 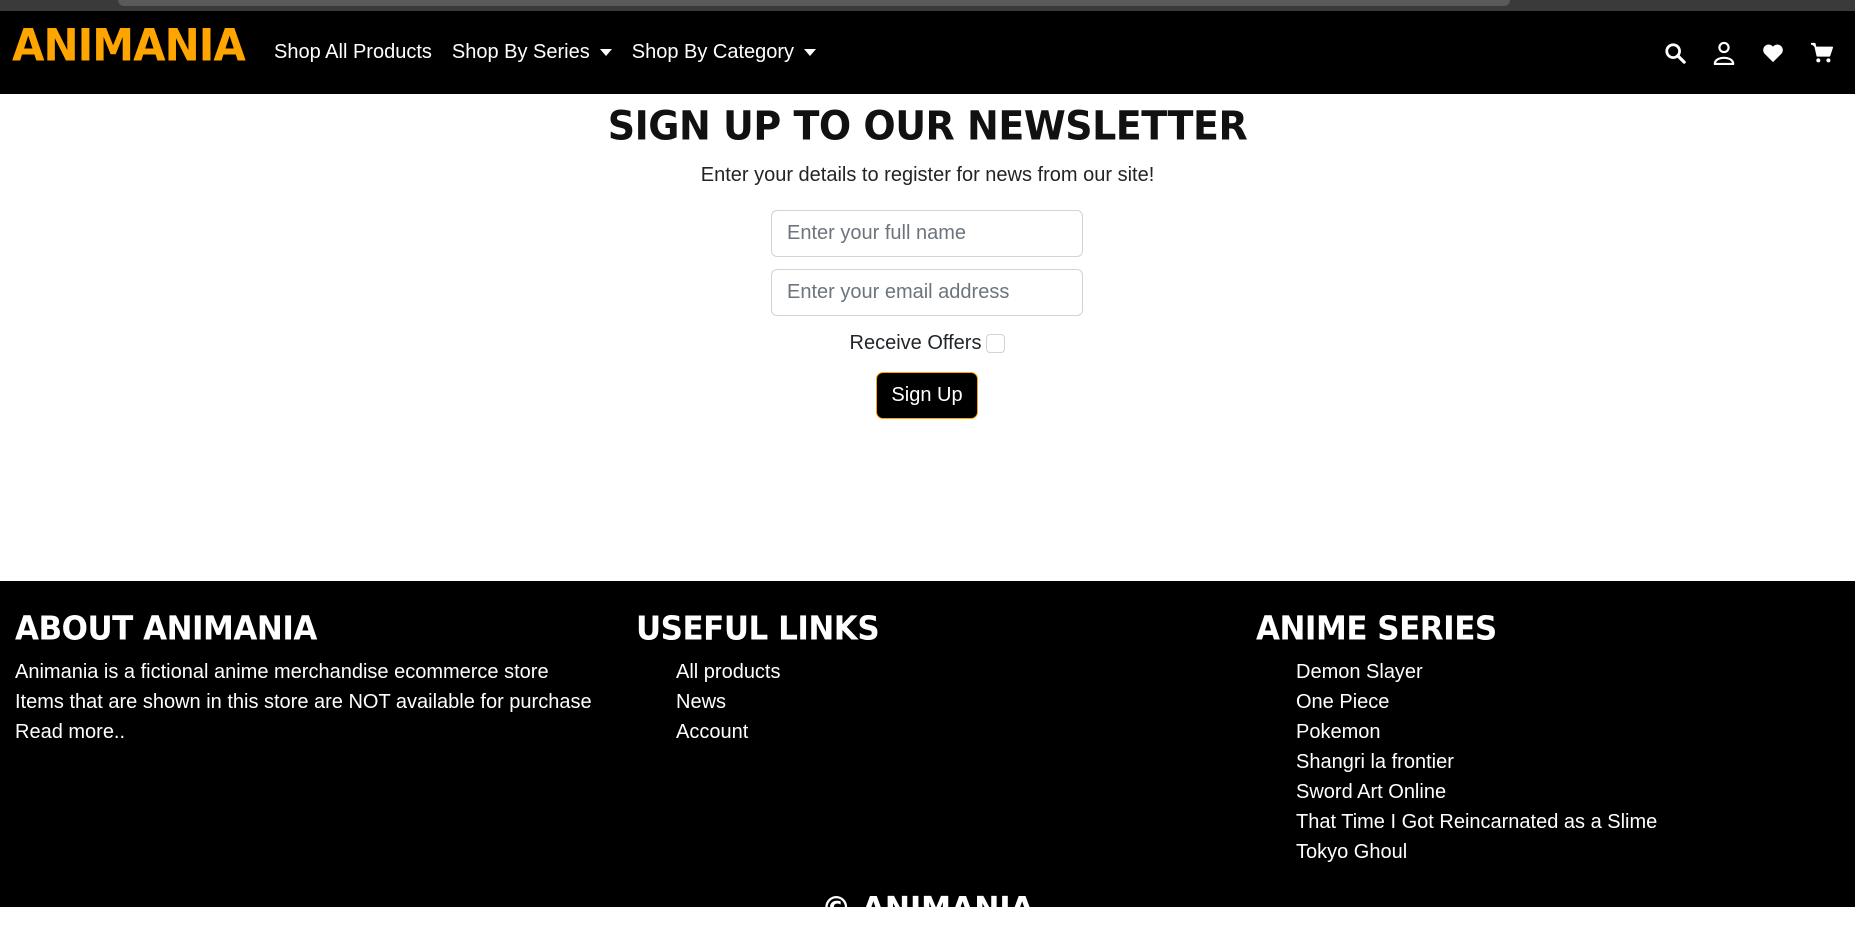 I want to click on user-icon, so click(x=1724, y=53).